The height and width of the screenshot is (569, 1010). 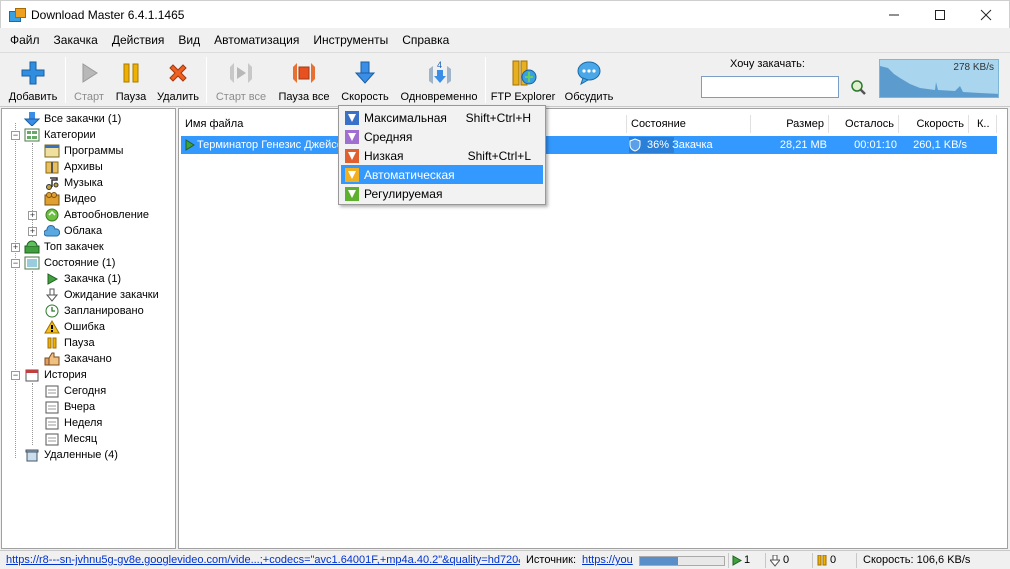 I want to click on tree-label: Все закачки (1), so click(x=83, y=119).